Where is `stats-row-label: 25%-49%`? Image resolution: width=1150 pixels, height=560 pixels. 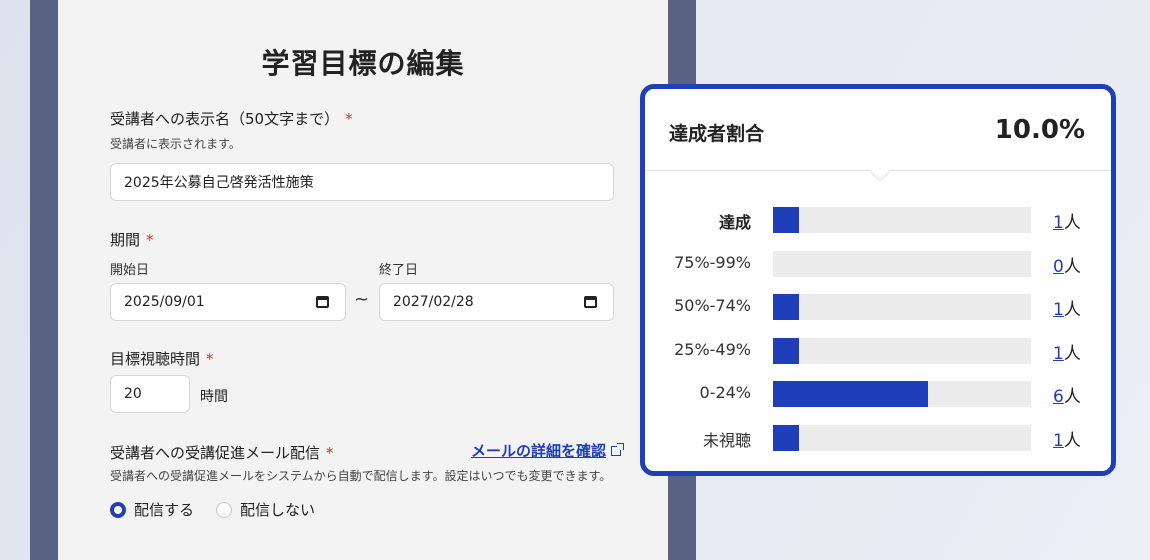
stats-row-label: 25%-49% is located at coordinates (712, 349).